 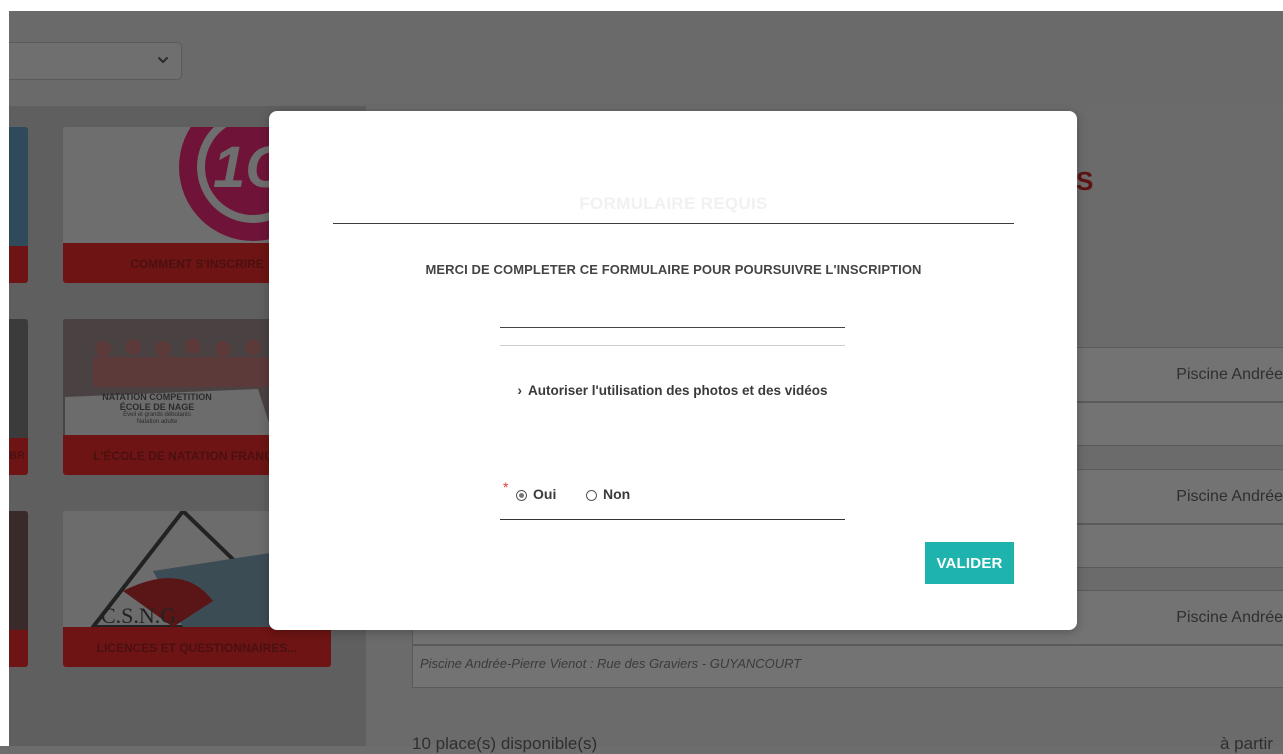 What do you see at coordinates (157, 422) in the screenshot?
I see `banner-line: Natation adulte` at bounding box center [157, 422].